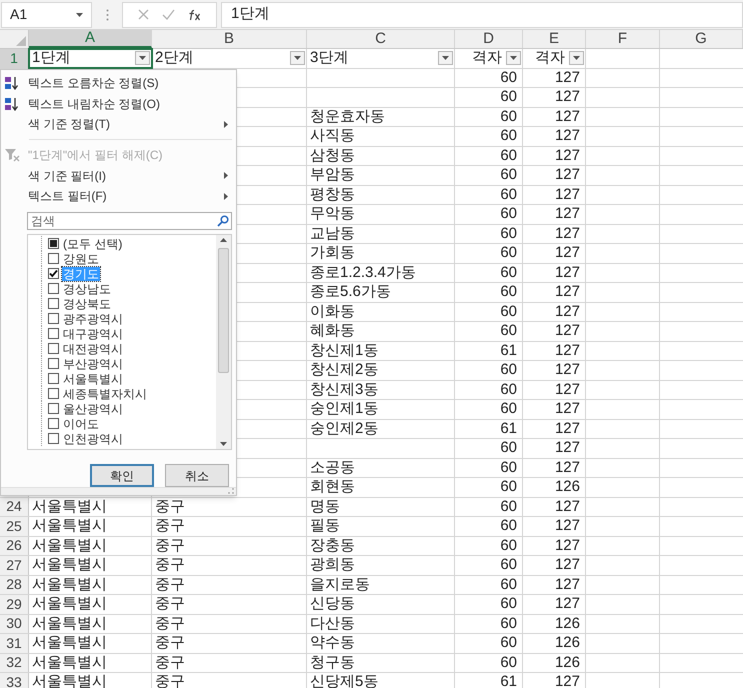 The width and height of the screenshot is (743, 688). What do you see at coordinates (325, 526) in the screenshot?
I see `table-cell-text: 필동` at bounding box center [325, 526].